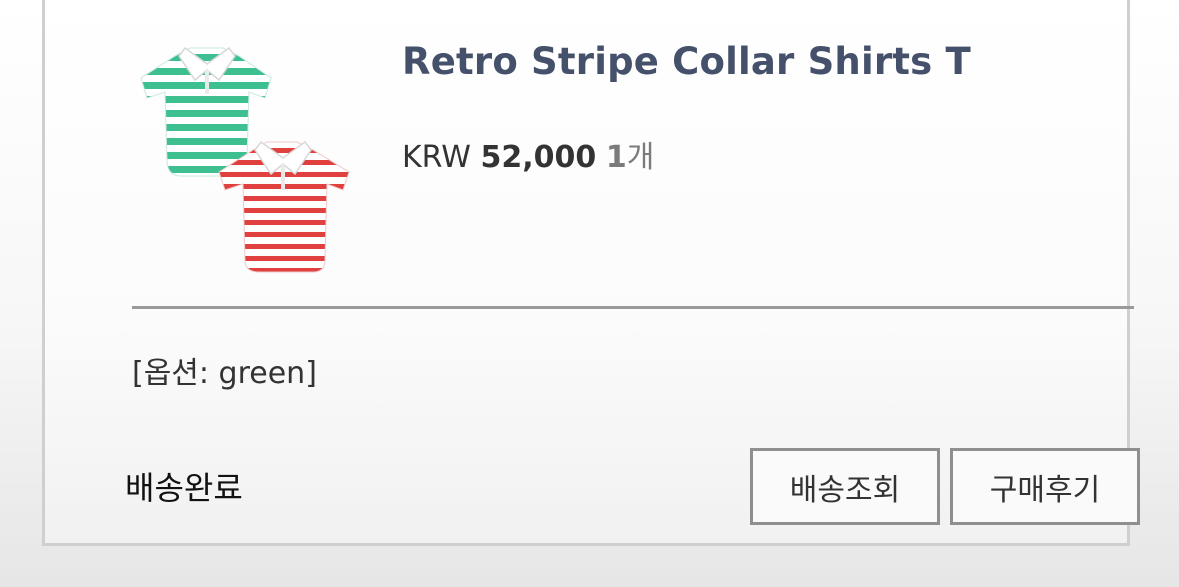 This screenshot has width=1179, height=587. I want to click on divider, so click(633, 307).